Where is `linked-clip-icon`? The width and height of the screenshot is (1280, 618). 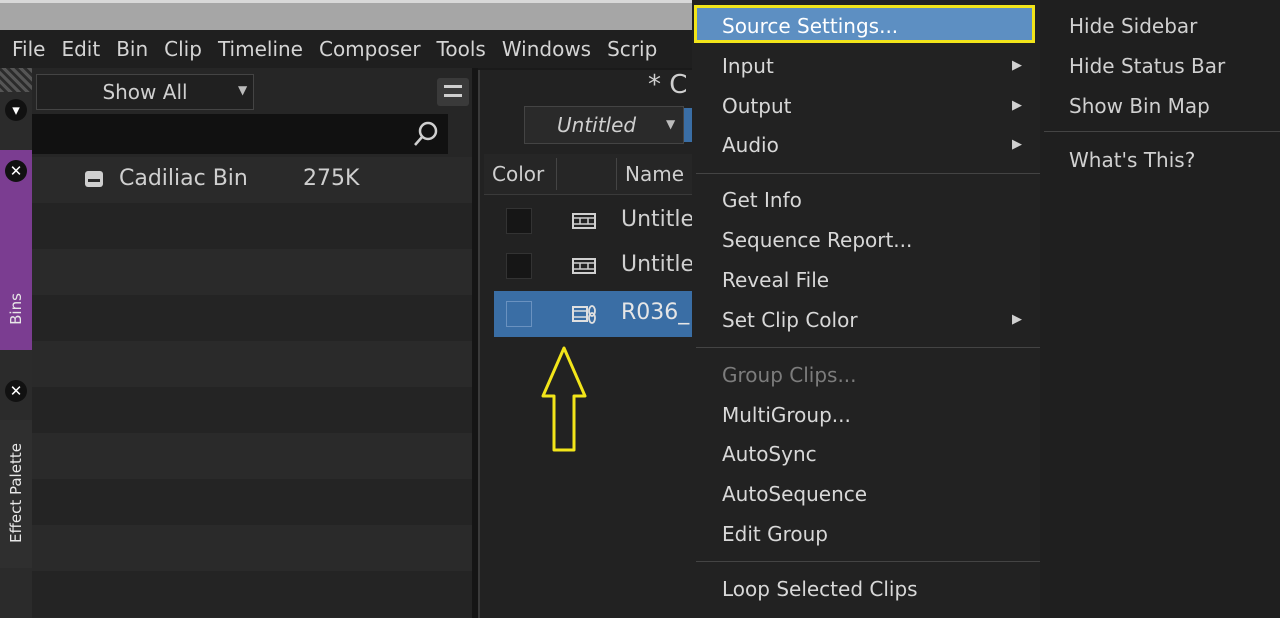 linked-clip-icon is located at coordinates (584, 314).